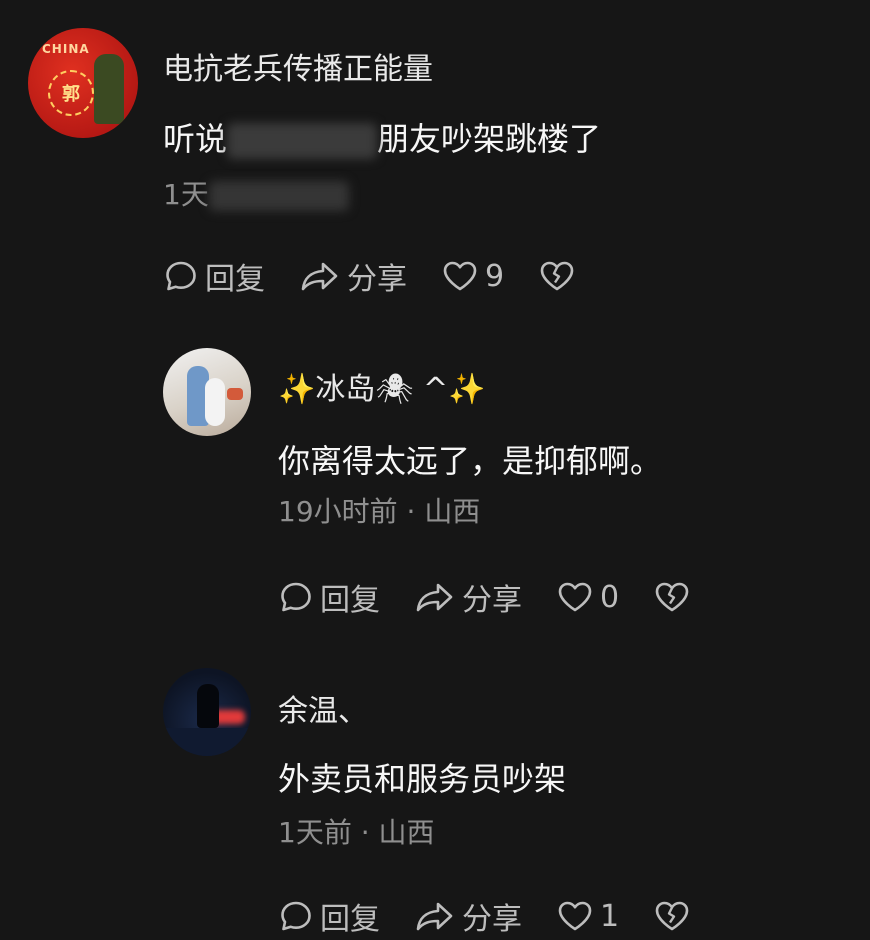  I want to click on comment-meta: 1天, so click(256, 193).